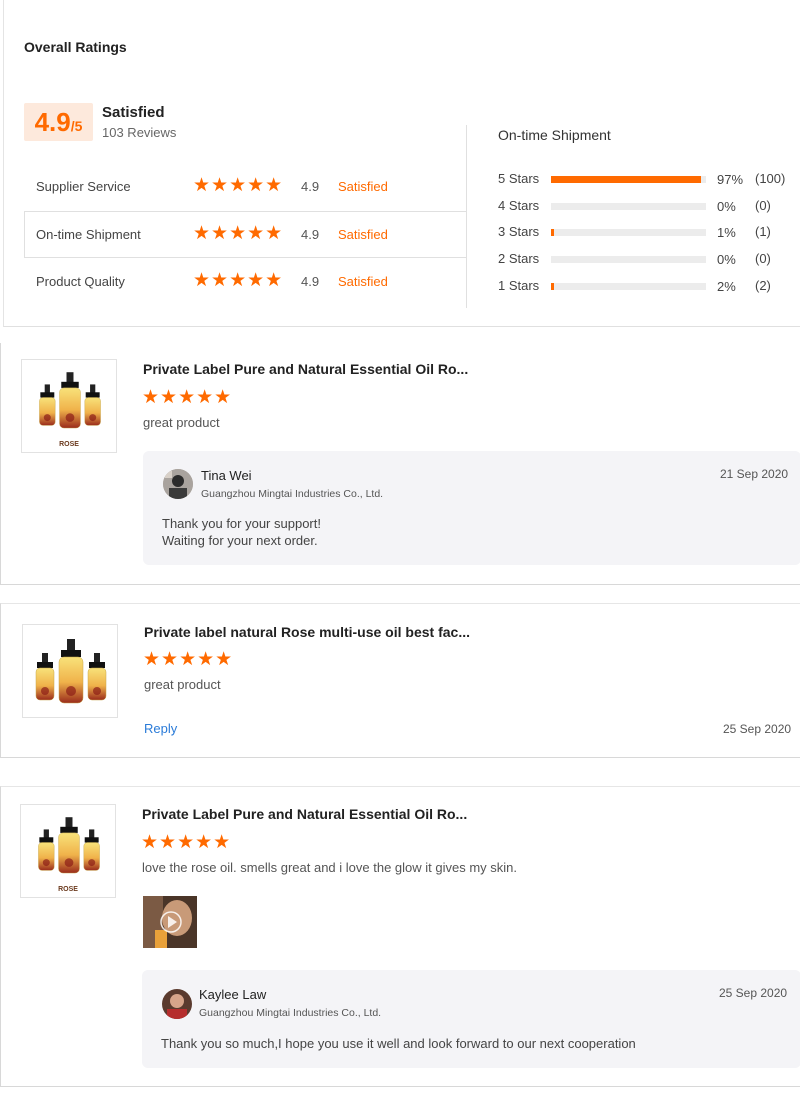 The width and height of the screenshot is (800, 1093). What do you see at coordinates (726, 232) in the screenshot?
I see `distribution-percent: 1%` at bounding box center [726, 232].